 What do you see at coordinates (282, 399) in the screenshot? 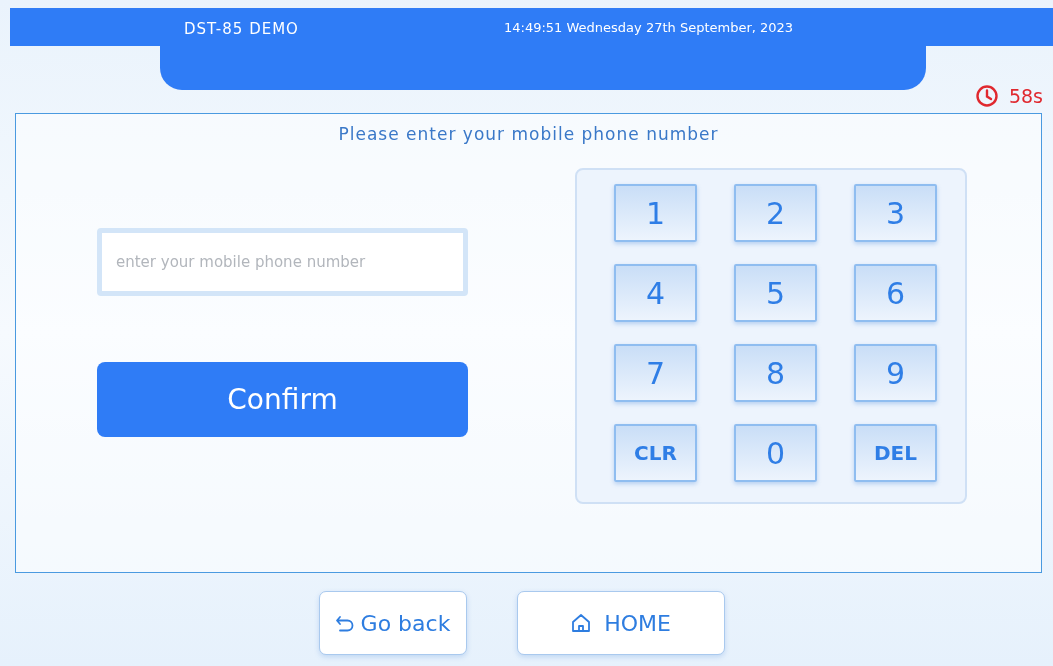
I see `confirm-button: Confirm` at bounding box center [282, 399].